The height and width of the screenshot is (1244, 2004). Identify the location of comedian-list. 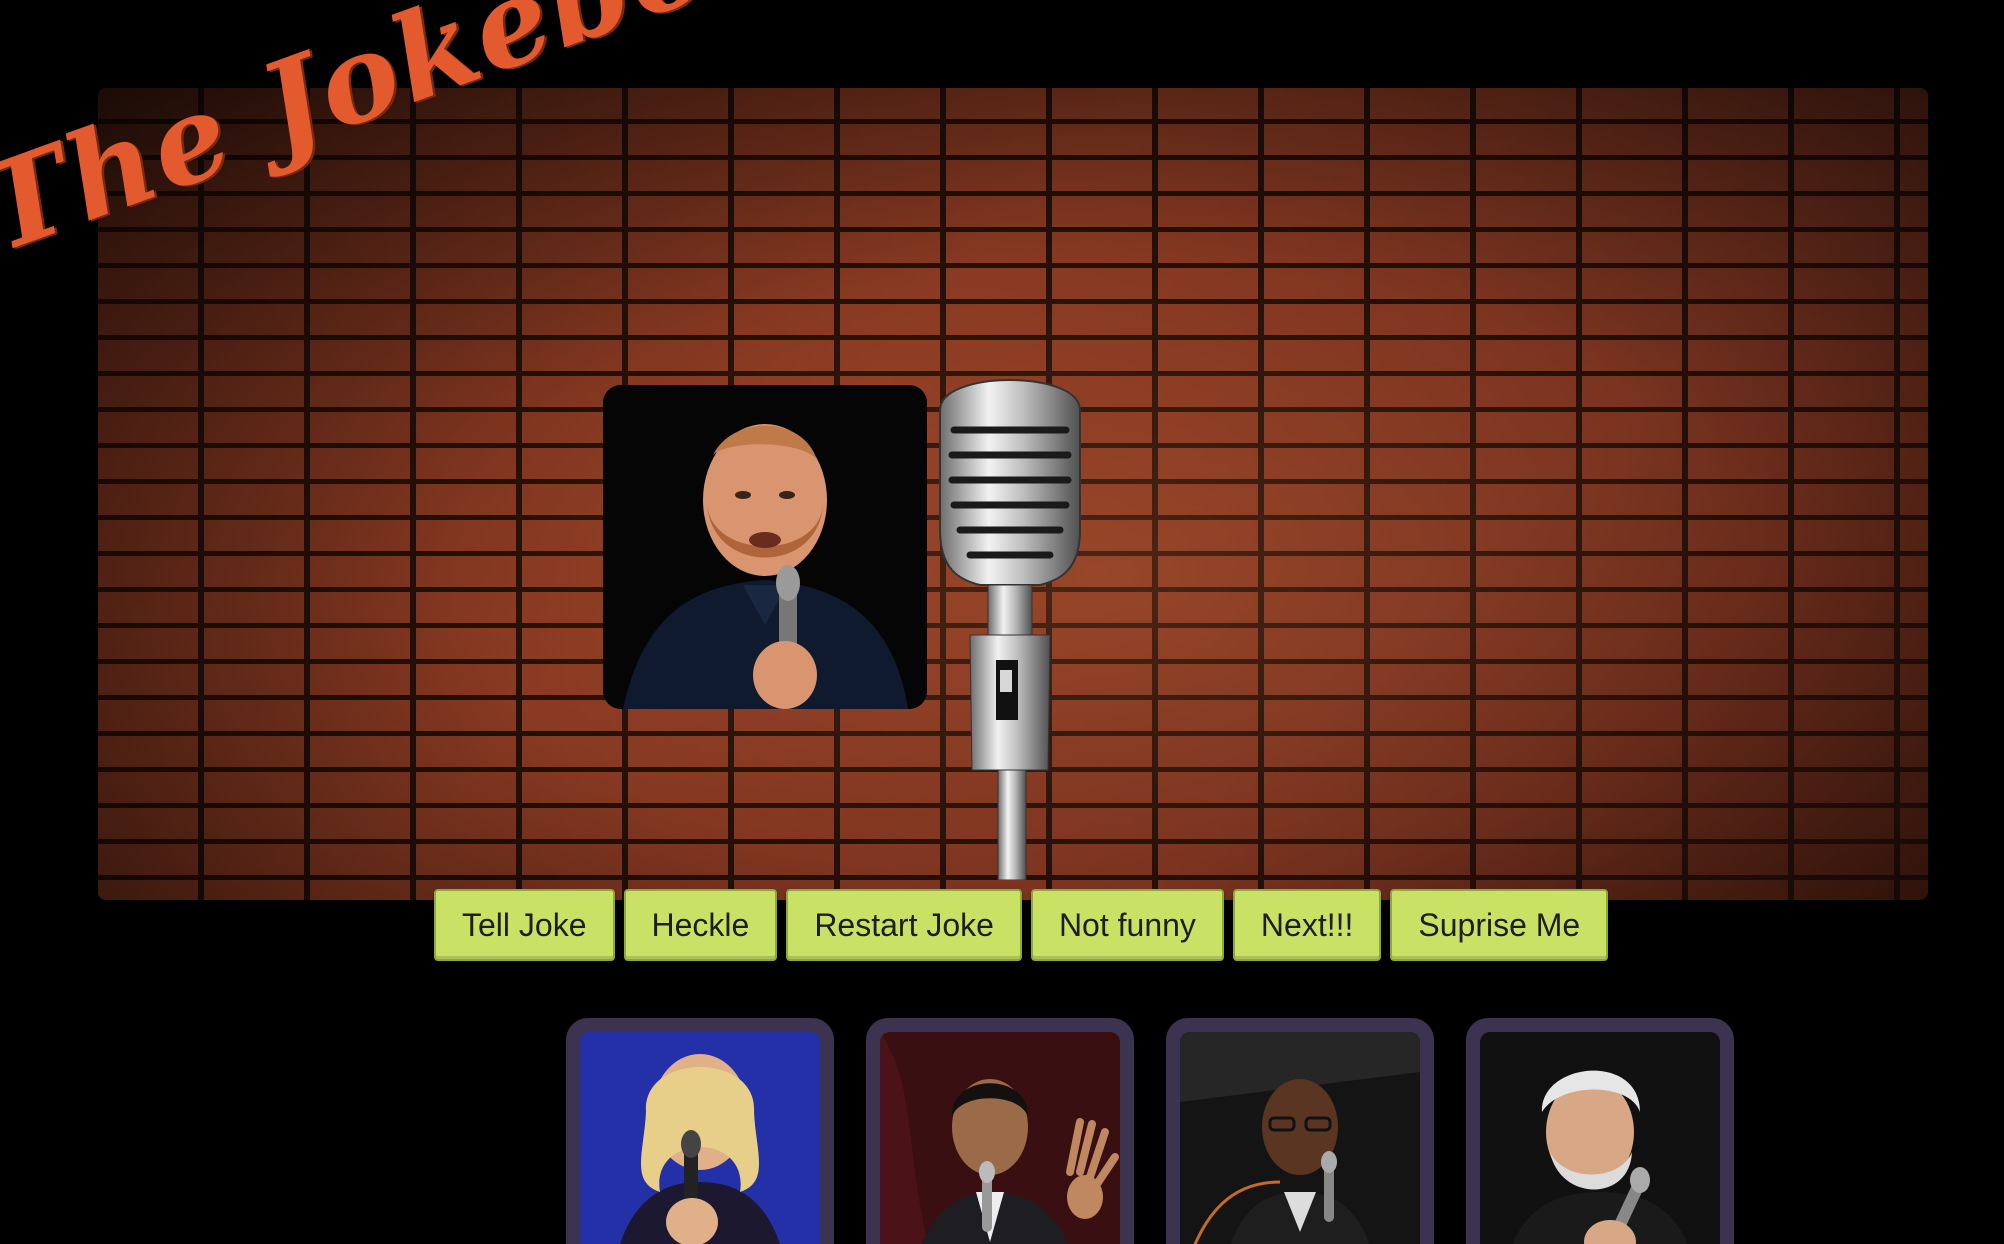
(1150, 1131).